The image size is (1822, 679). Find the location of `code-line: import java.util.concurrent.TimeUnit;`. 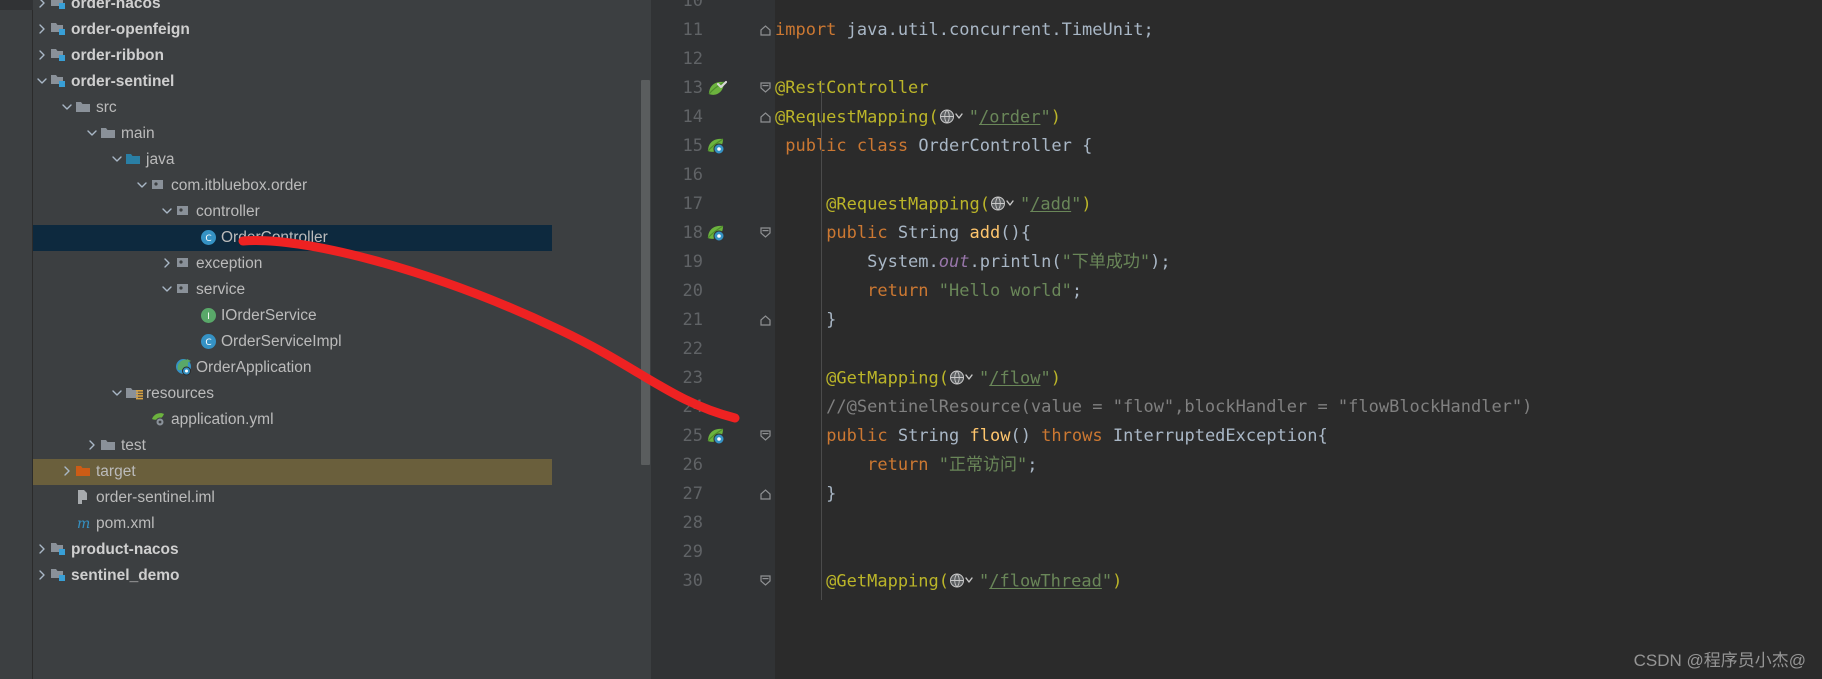

code-line: import java.util.concurrent.TimeUnit; is located at coordinates (1298, 30).